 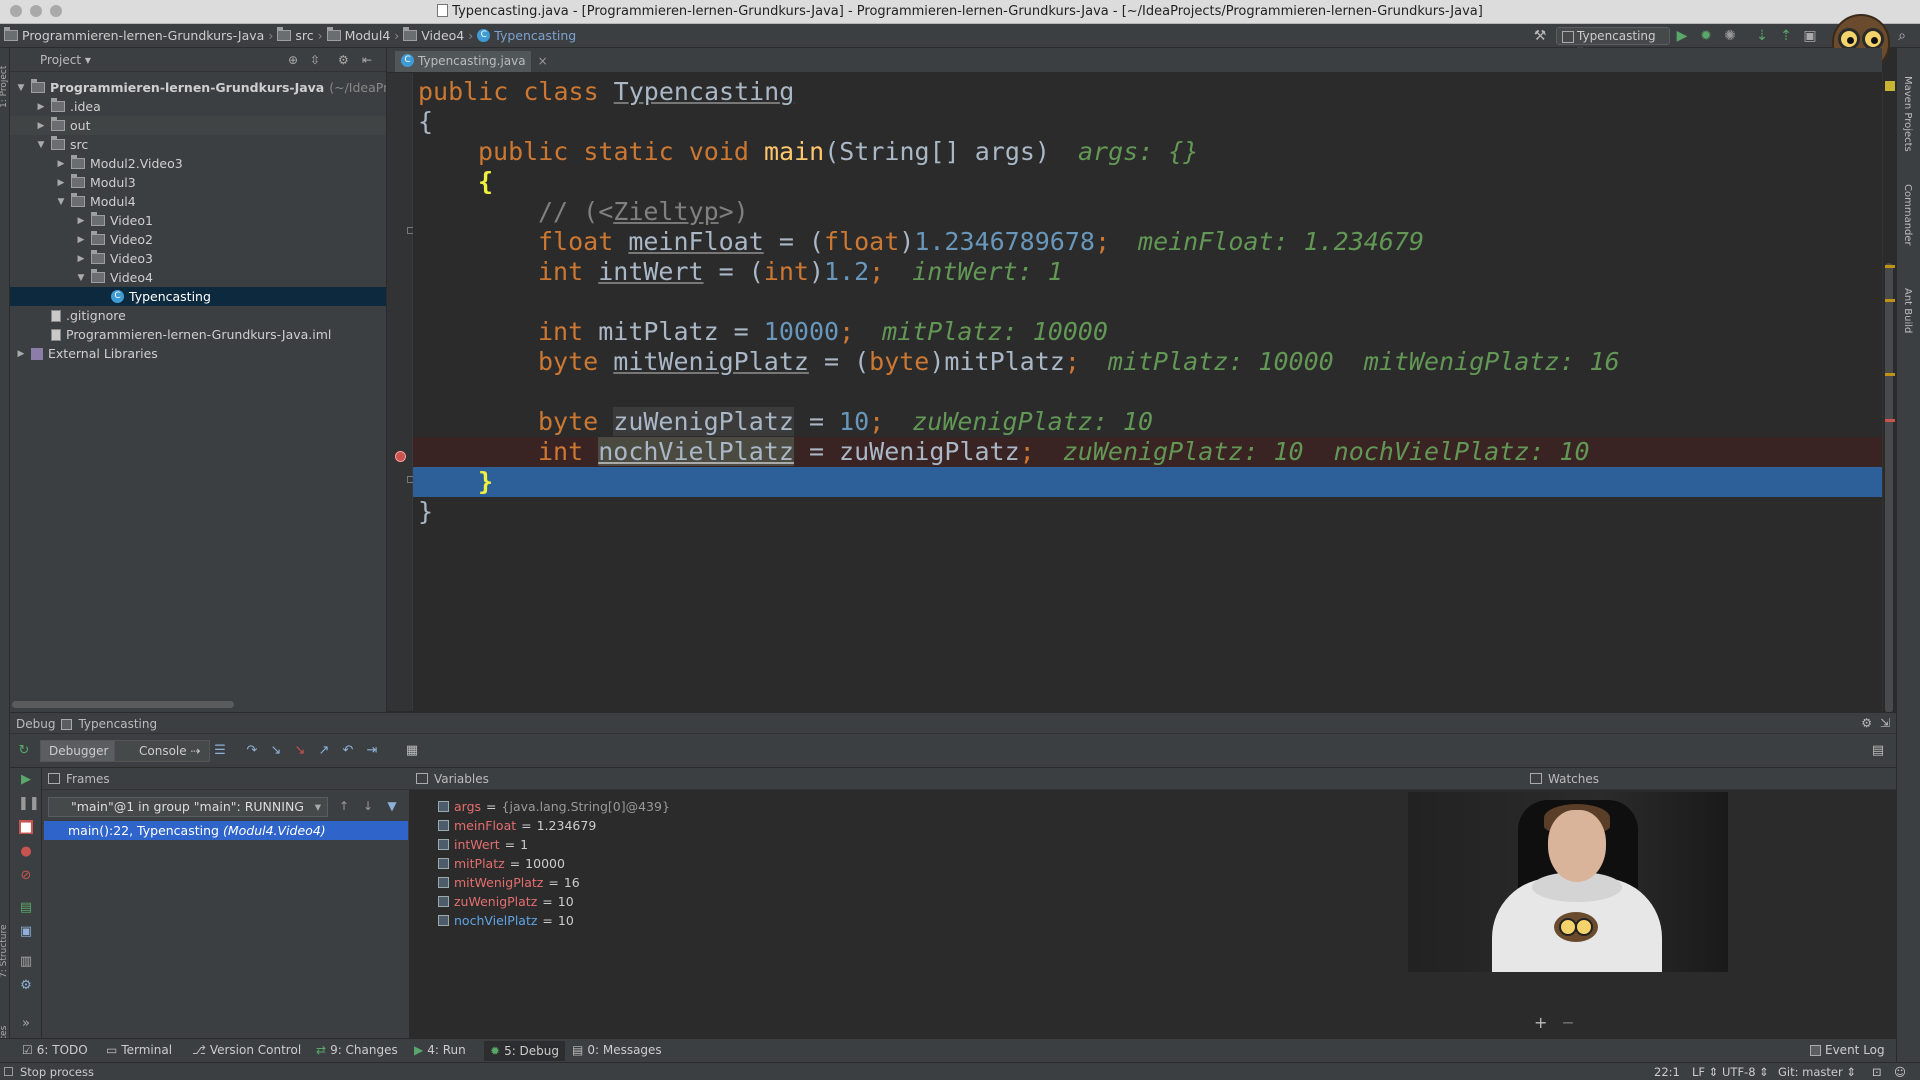 What do you see at coordinates (198, 296) in the screenshot?
I see `tree-item: C Typencasting` at bounding box center [198, 296].